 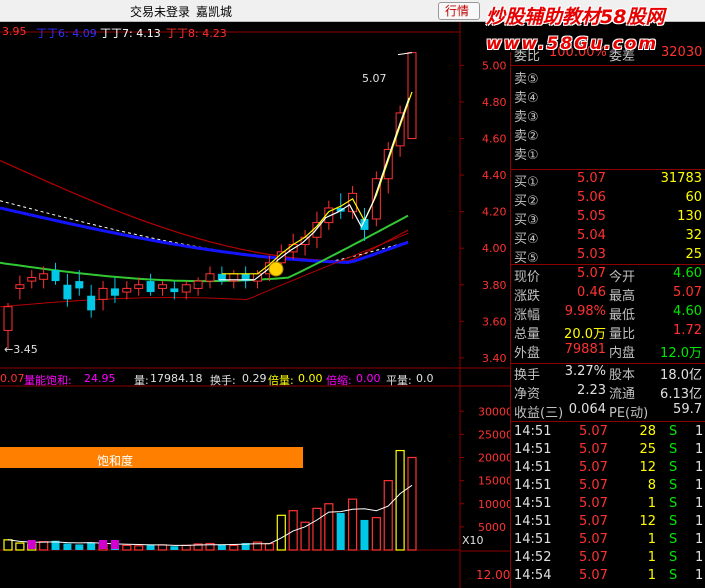 I want to click on multiple-label: 倍量:, so click(x=281, y=380).